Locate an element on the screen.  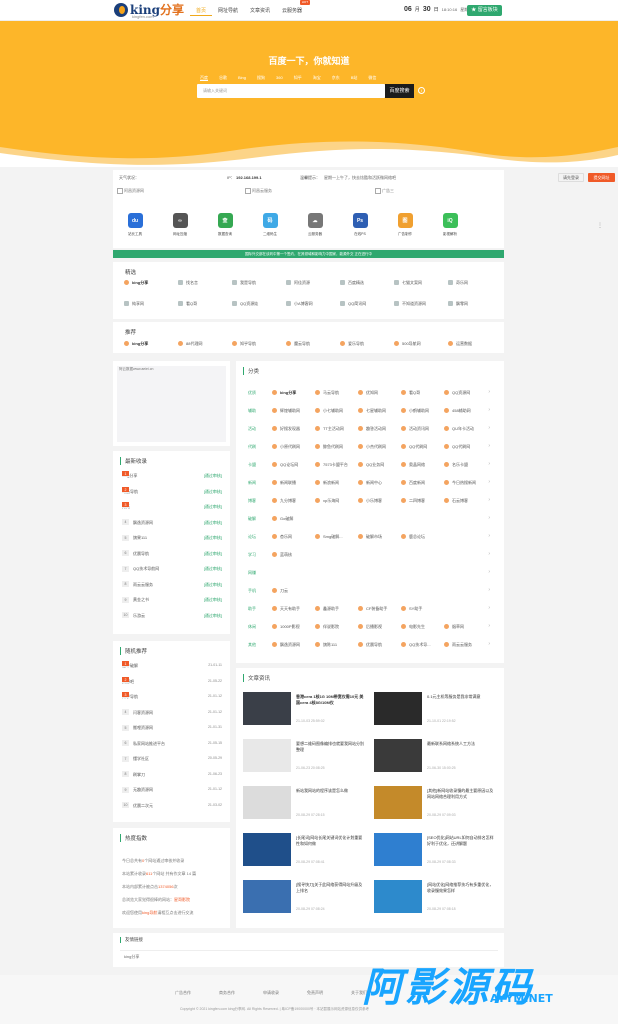
article-item: 0.1元主机等服务是我非常满意 21-10-01 22:19:52 is located at coordinates (436, 710).